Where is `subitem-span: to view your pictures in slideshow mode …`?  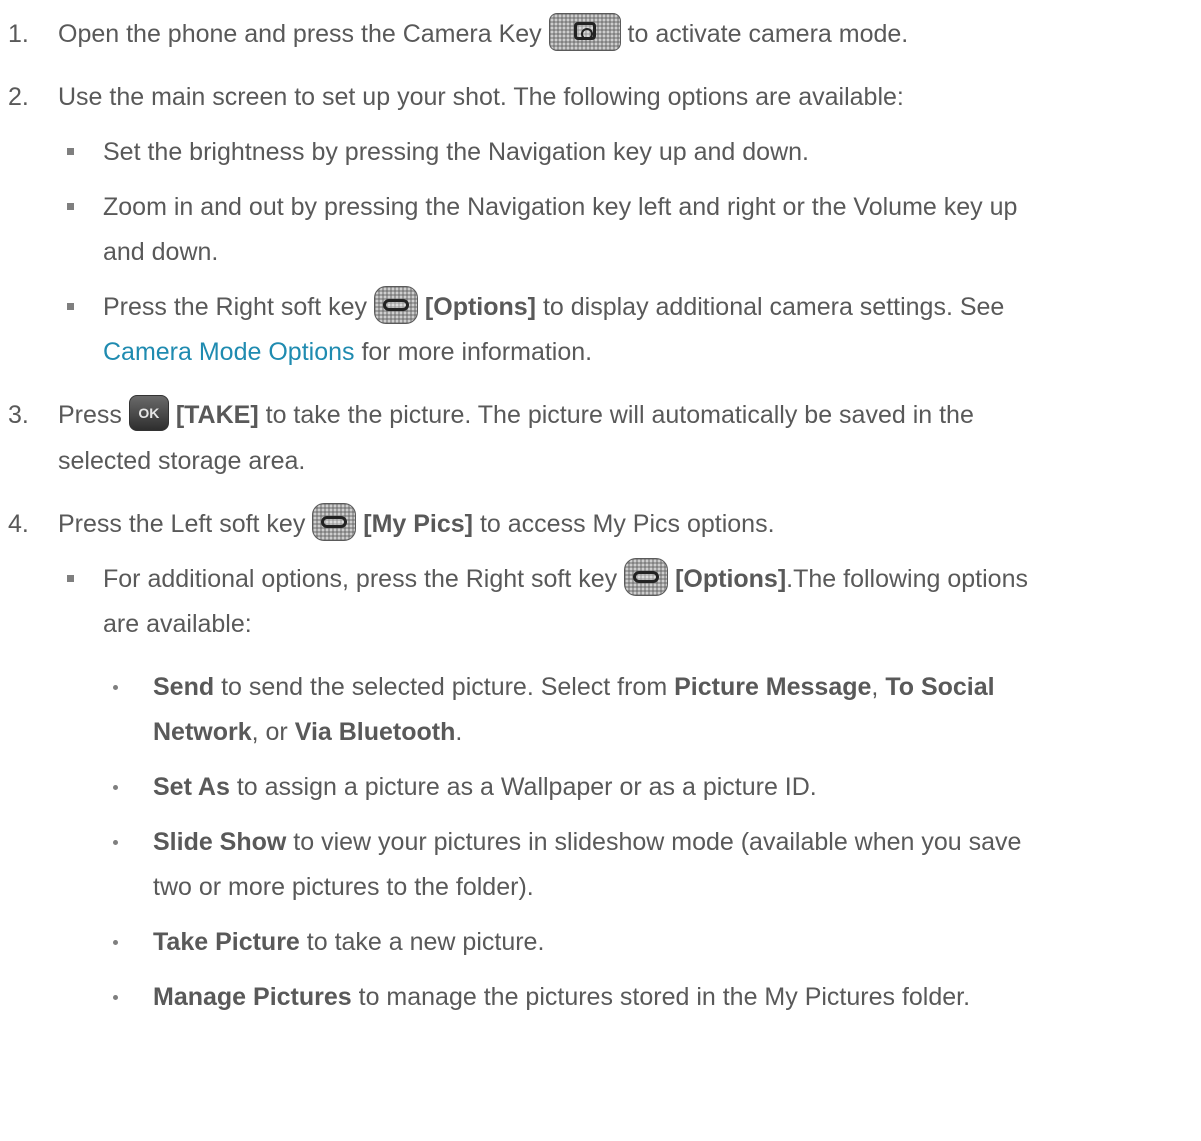 subitem-span: to view your pictures in slideshow mode … is located at coordinates (654, 842).